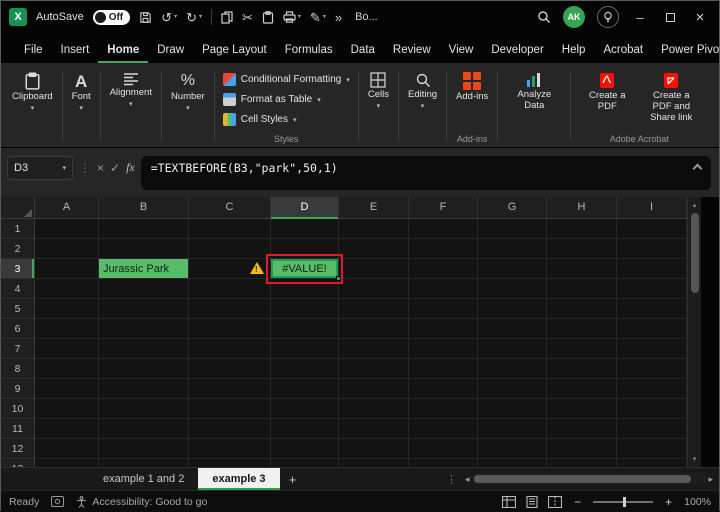 This screenshot has width=720, height=512. I want to click on cell-H10, so click(582, 409).